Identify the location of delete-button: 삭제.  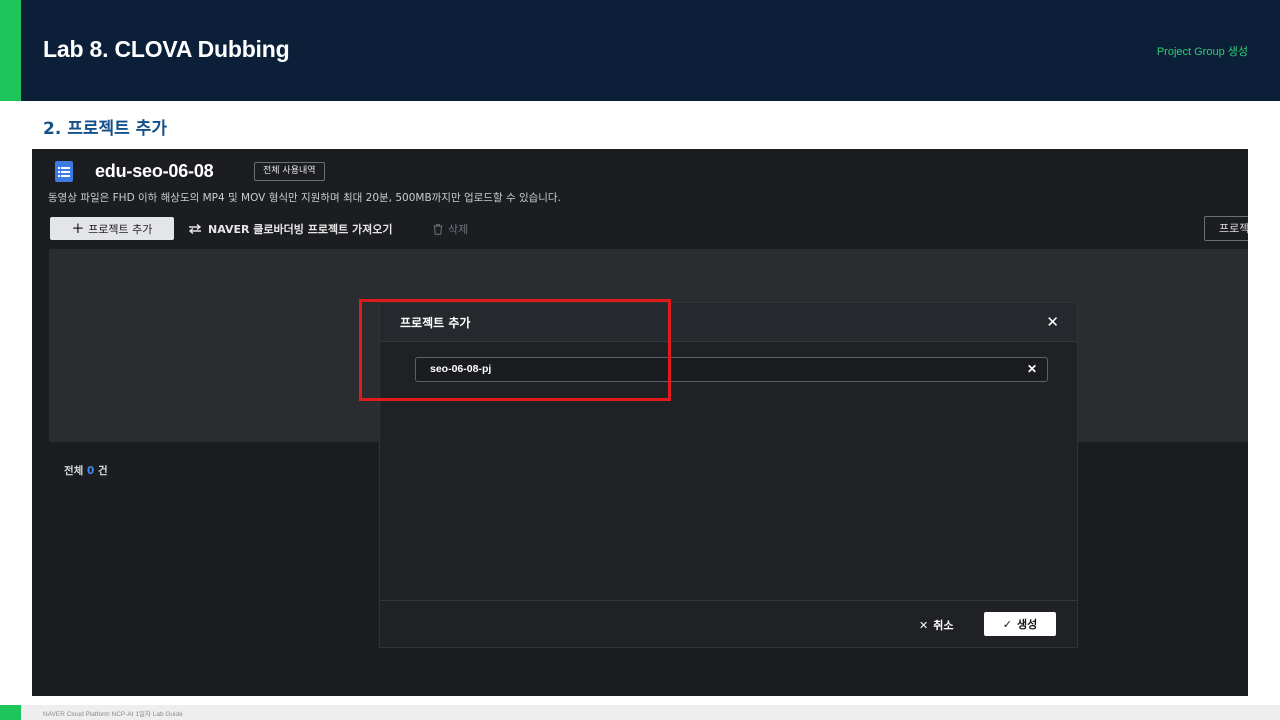
(450, 229).